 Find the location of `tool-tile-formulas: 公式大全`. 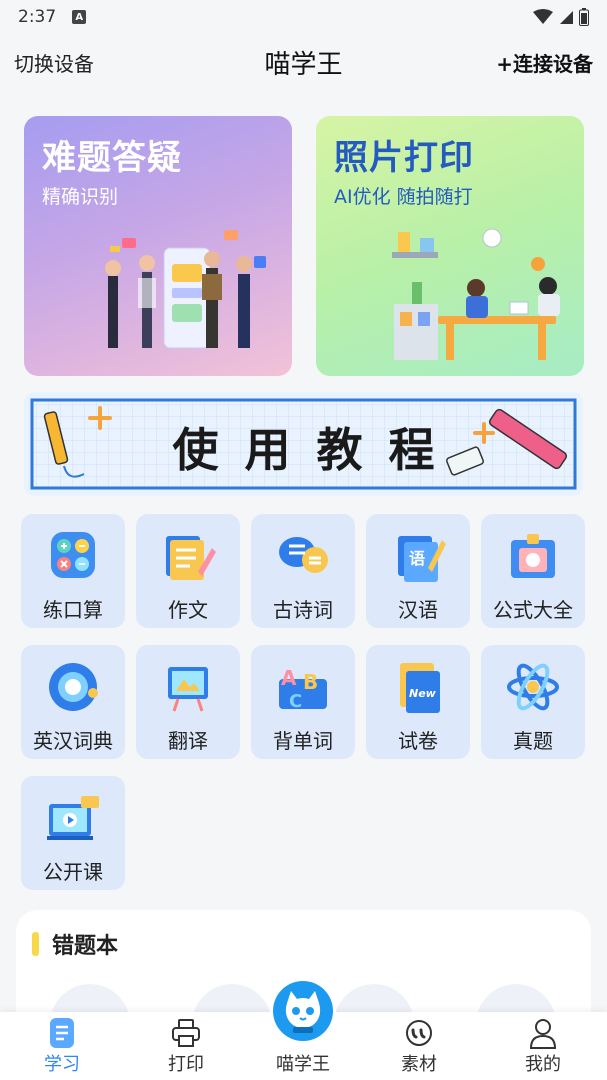

tool-tile-formulas: 公式大全 is located at coordinates (533, 571).